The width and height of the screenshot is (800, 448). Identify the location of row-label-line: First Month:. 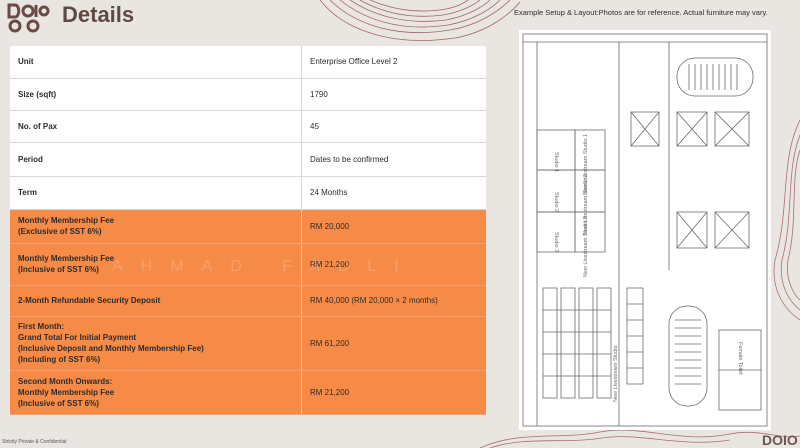
(41, 326).